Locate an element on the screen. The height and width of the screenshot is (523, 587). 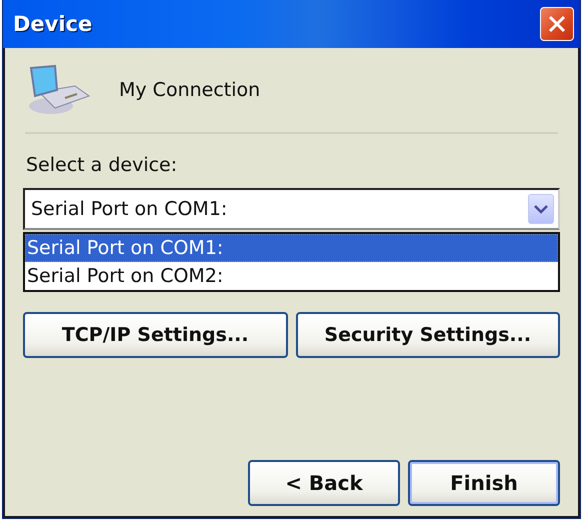
dropdown-option: Serial Port on COM1: is located at coordinates (291, 248).